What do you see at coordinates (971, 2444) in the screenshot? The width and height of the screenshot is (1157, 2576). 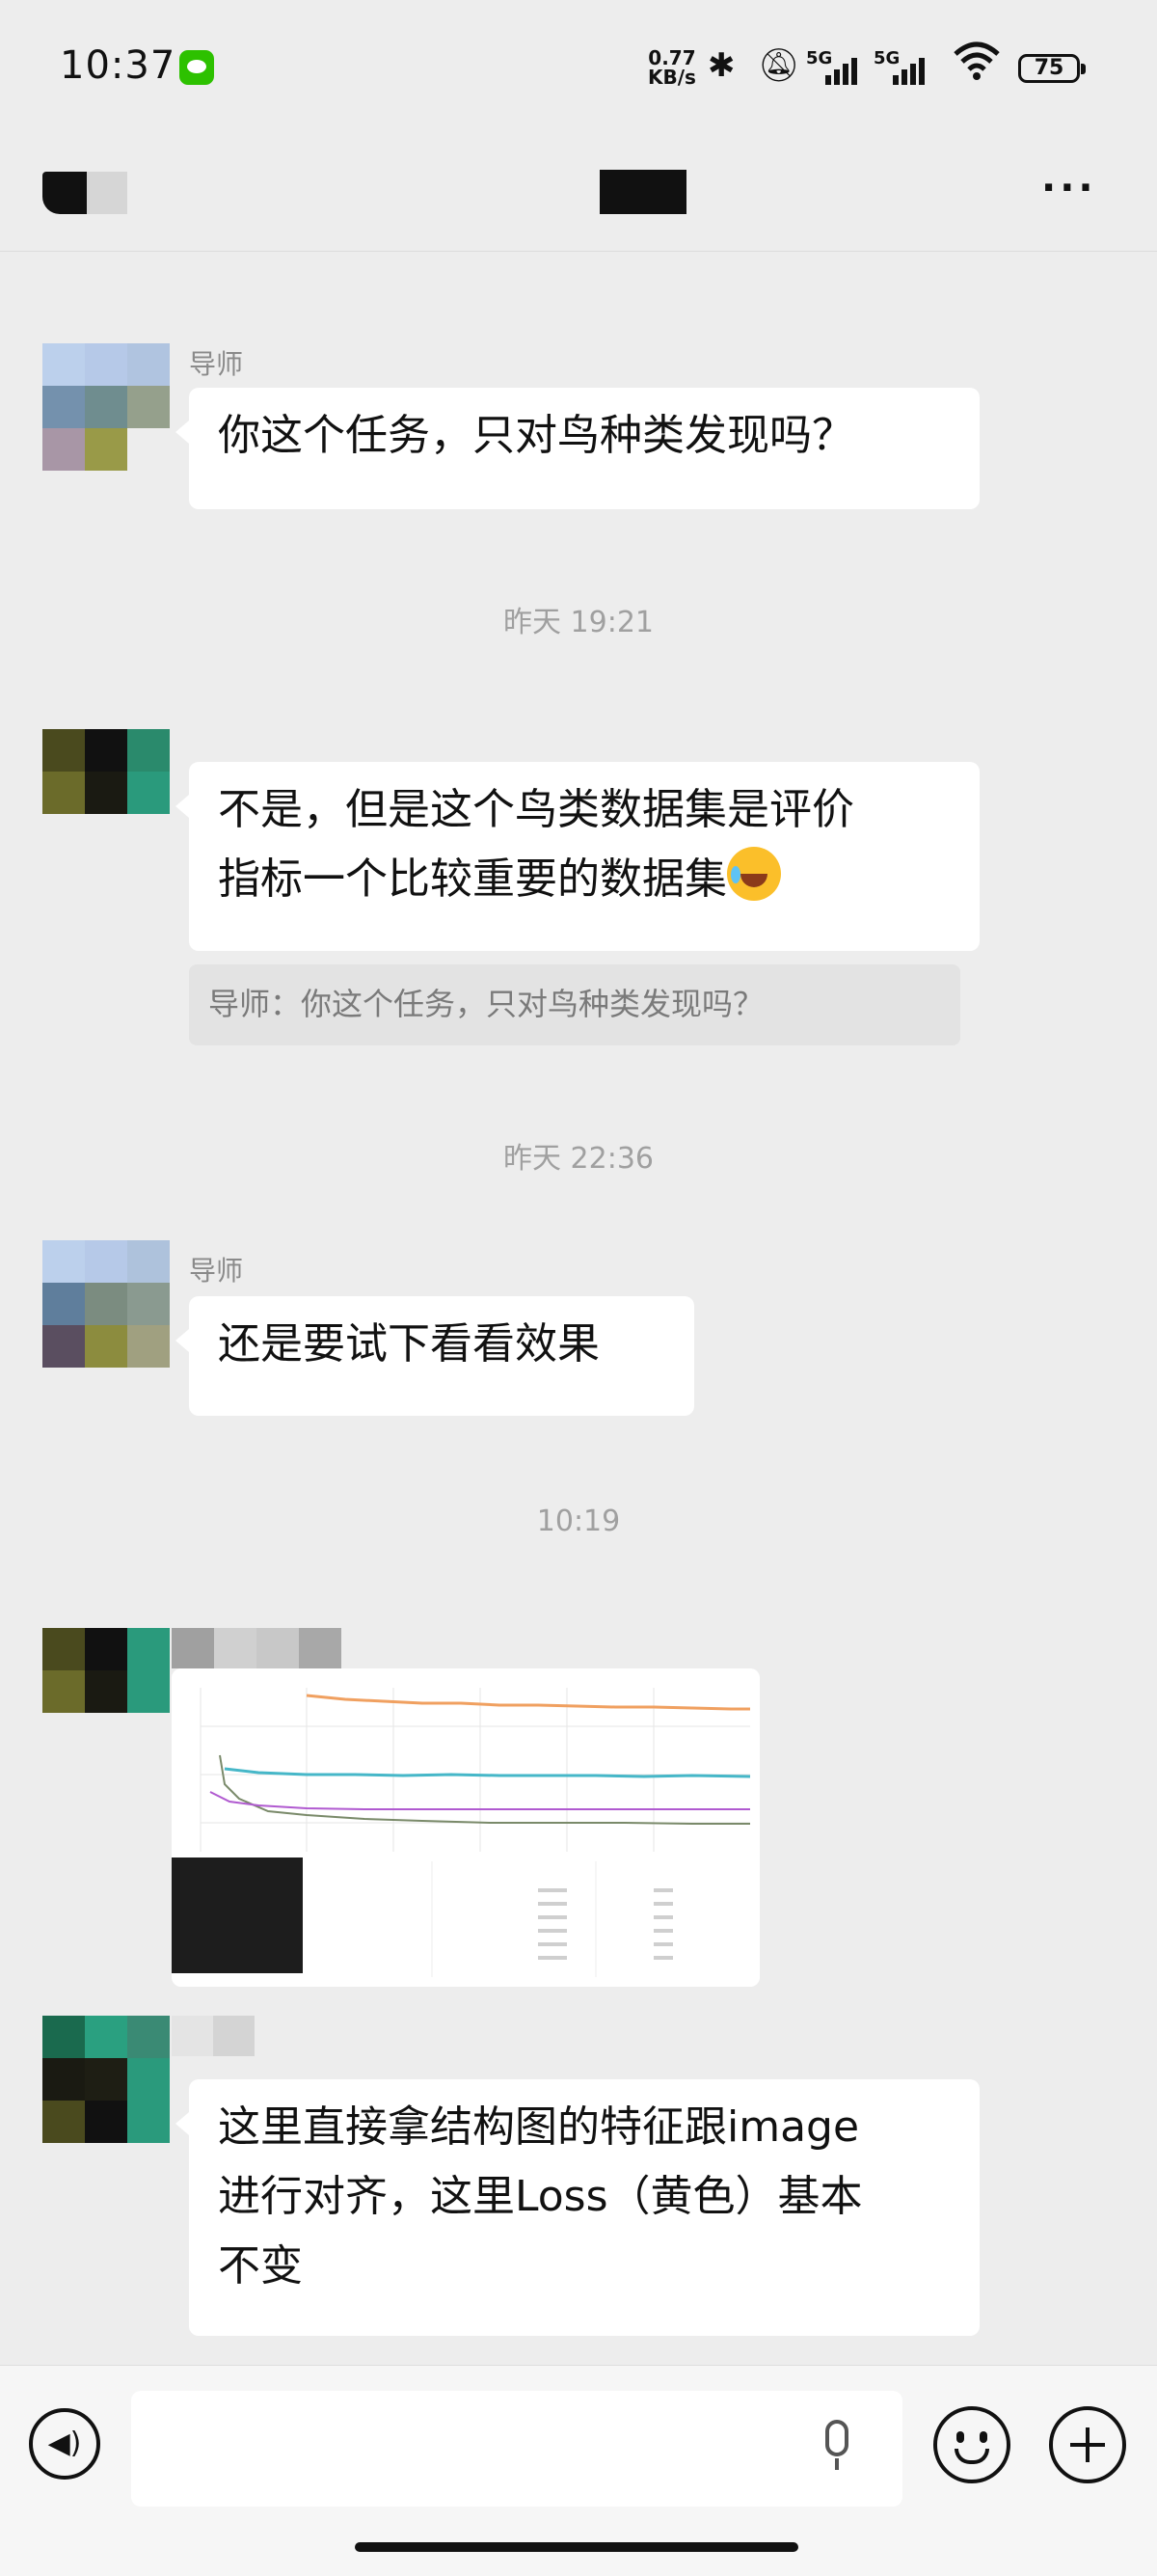 I see `emoji-button` at bounding box center [971, 2444].